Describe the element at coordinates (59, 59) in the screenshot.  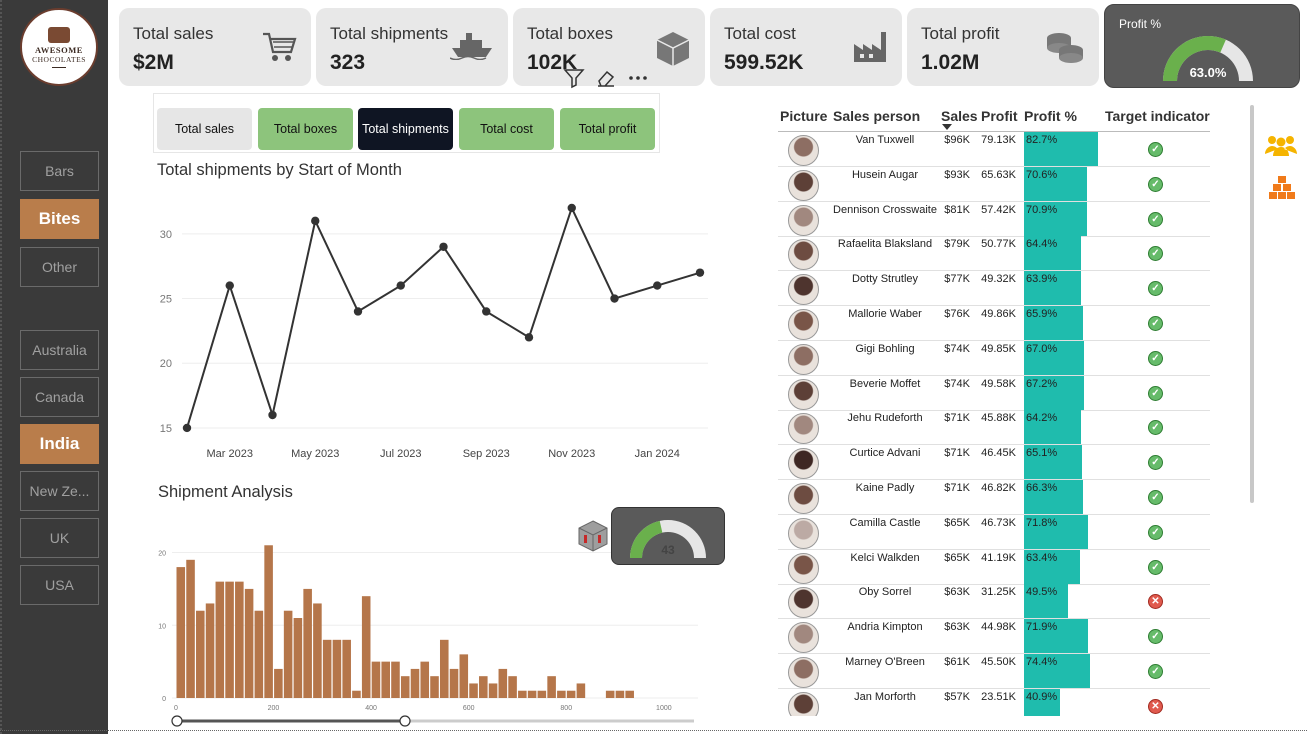
I see `logo-text-line2: CHOCOLATES` at that location.